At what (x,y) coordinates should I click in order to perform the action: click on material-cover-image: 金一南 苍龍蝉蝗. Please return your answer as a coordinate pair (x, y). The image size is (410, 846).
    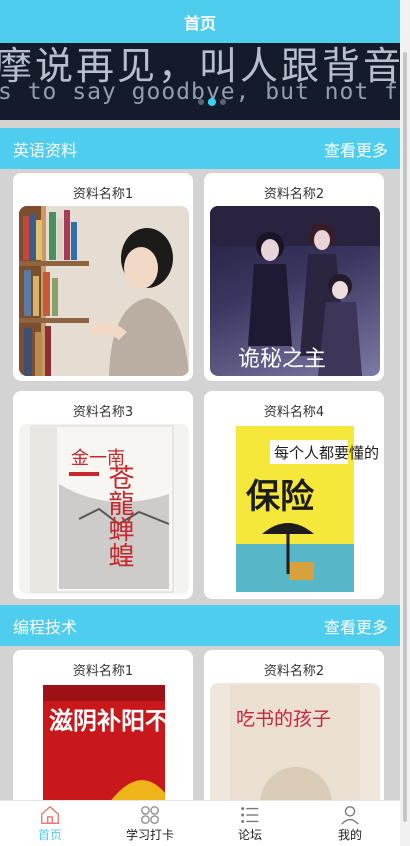
    Looking at the image, I should click on (104, 509).